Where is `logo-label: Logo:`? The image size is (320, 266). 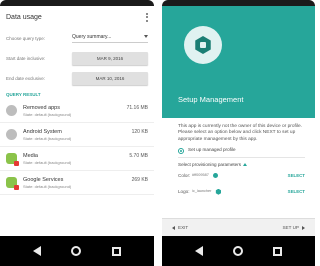 logo-label: Logo: is located at coordinates (184, 191).